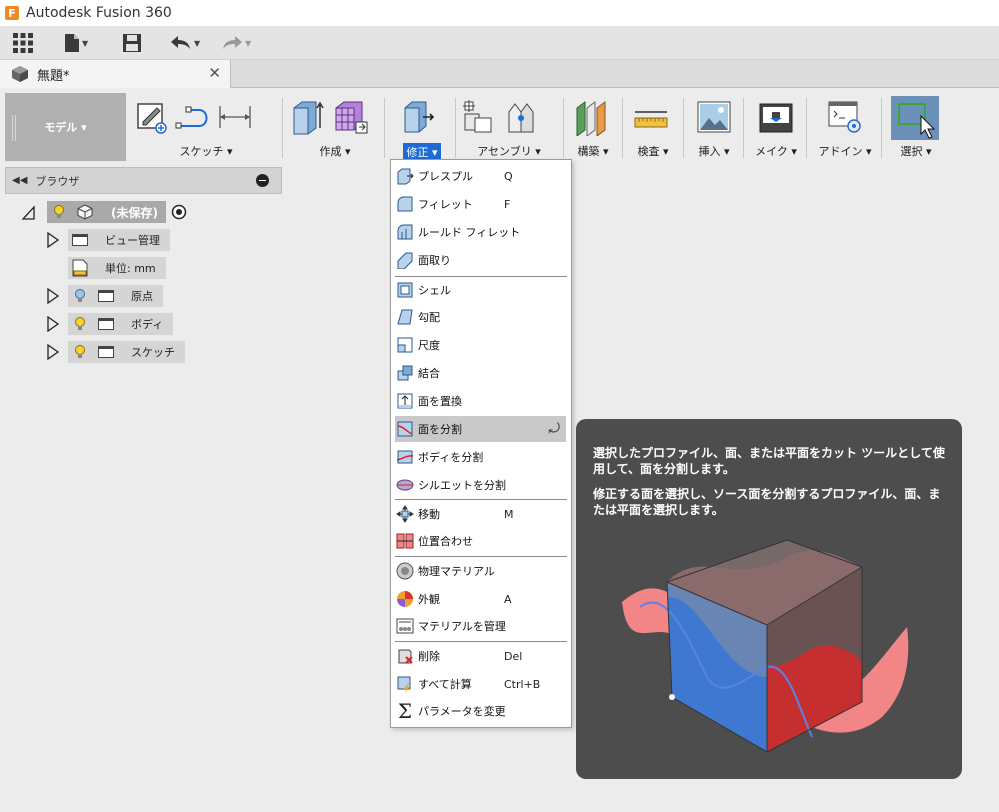  What do you see at coordinates (915, 118) in the screenshot?
I see `select-icon` at bounding box center [915, 118].